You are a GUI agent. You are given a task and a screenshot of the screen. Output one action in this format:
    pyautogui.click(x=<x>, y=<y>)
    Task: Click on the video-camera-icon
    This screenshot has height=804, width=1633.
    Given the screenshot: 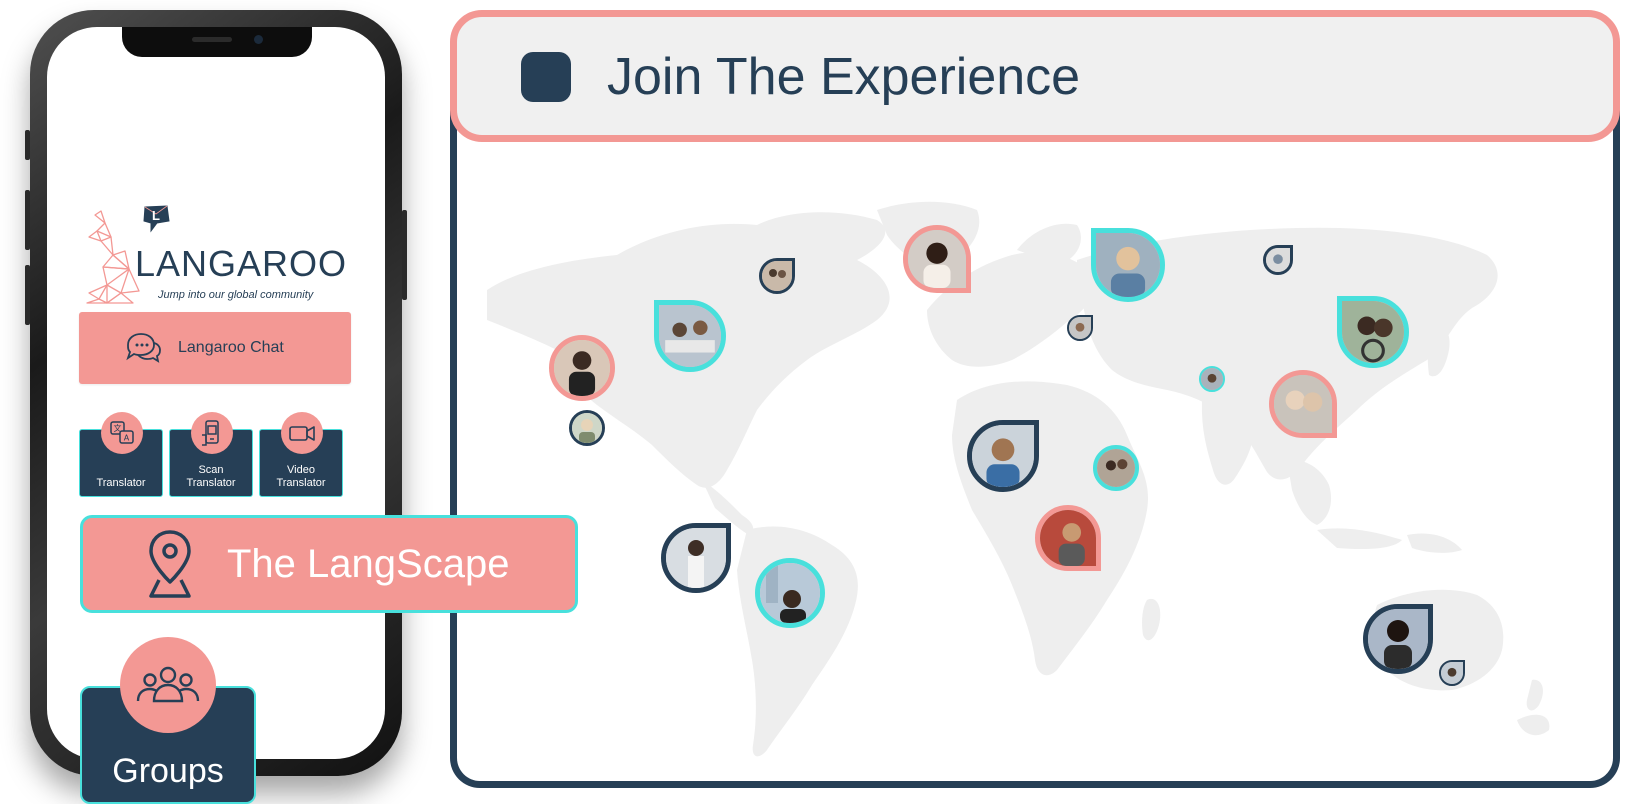 What is the action you would take?
    pyautogui.click(x=302, y=433)
    